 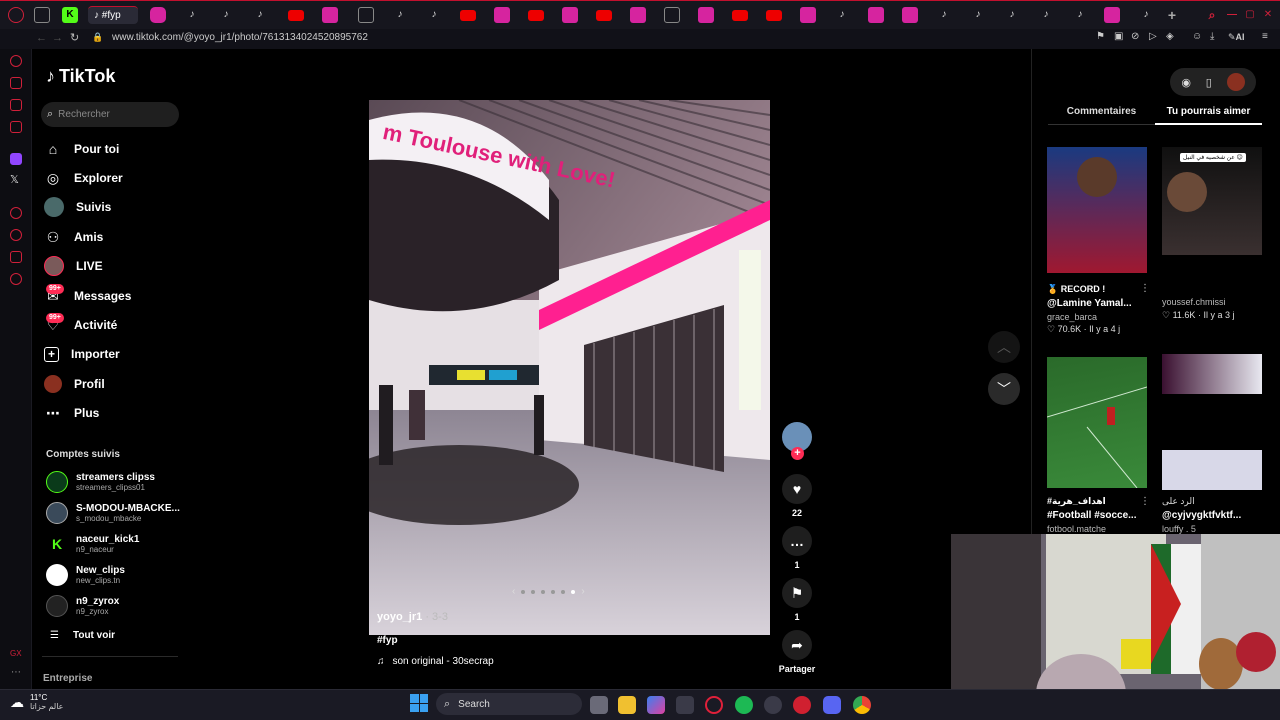 I want to click on card-author: louffy . 5, so click(x=1212, y=529).